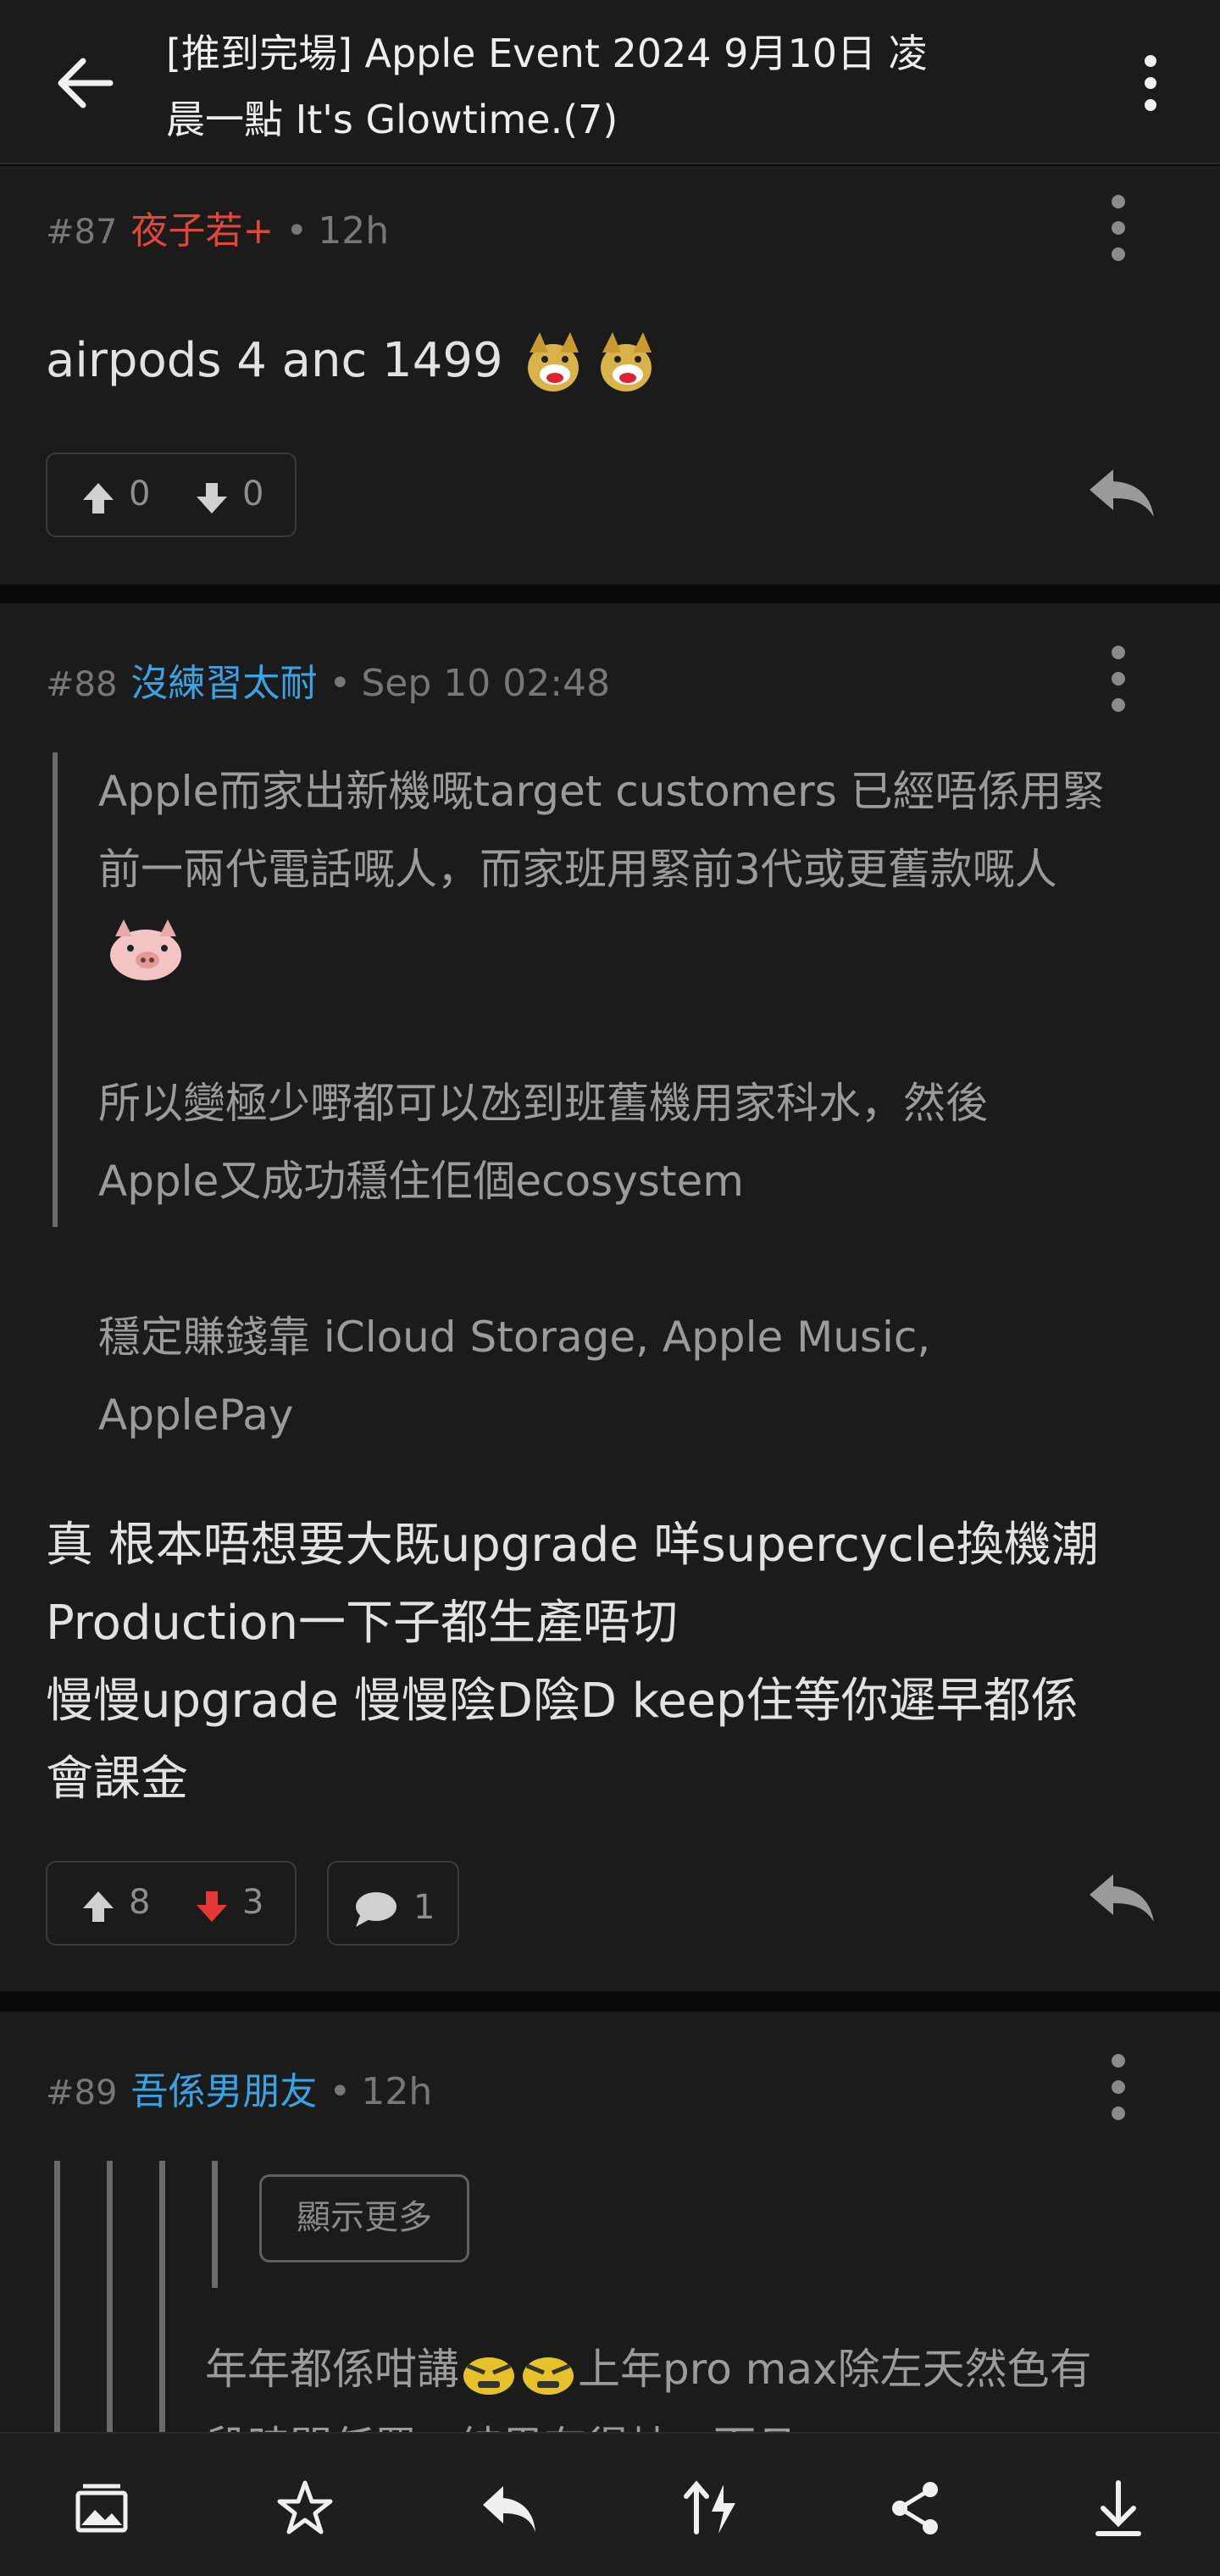 This screenshot has width=1220, height=2576. What do you see at coordinates (171, 1903) in the screenshot?
I see `vote-box: 8 3` at bounding box center [171, 1903].